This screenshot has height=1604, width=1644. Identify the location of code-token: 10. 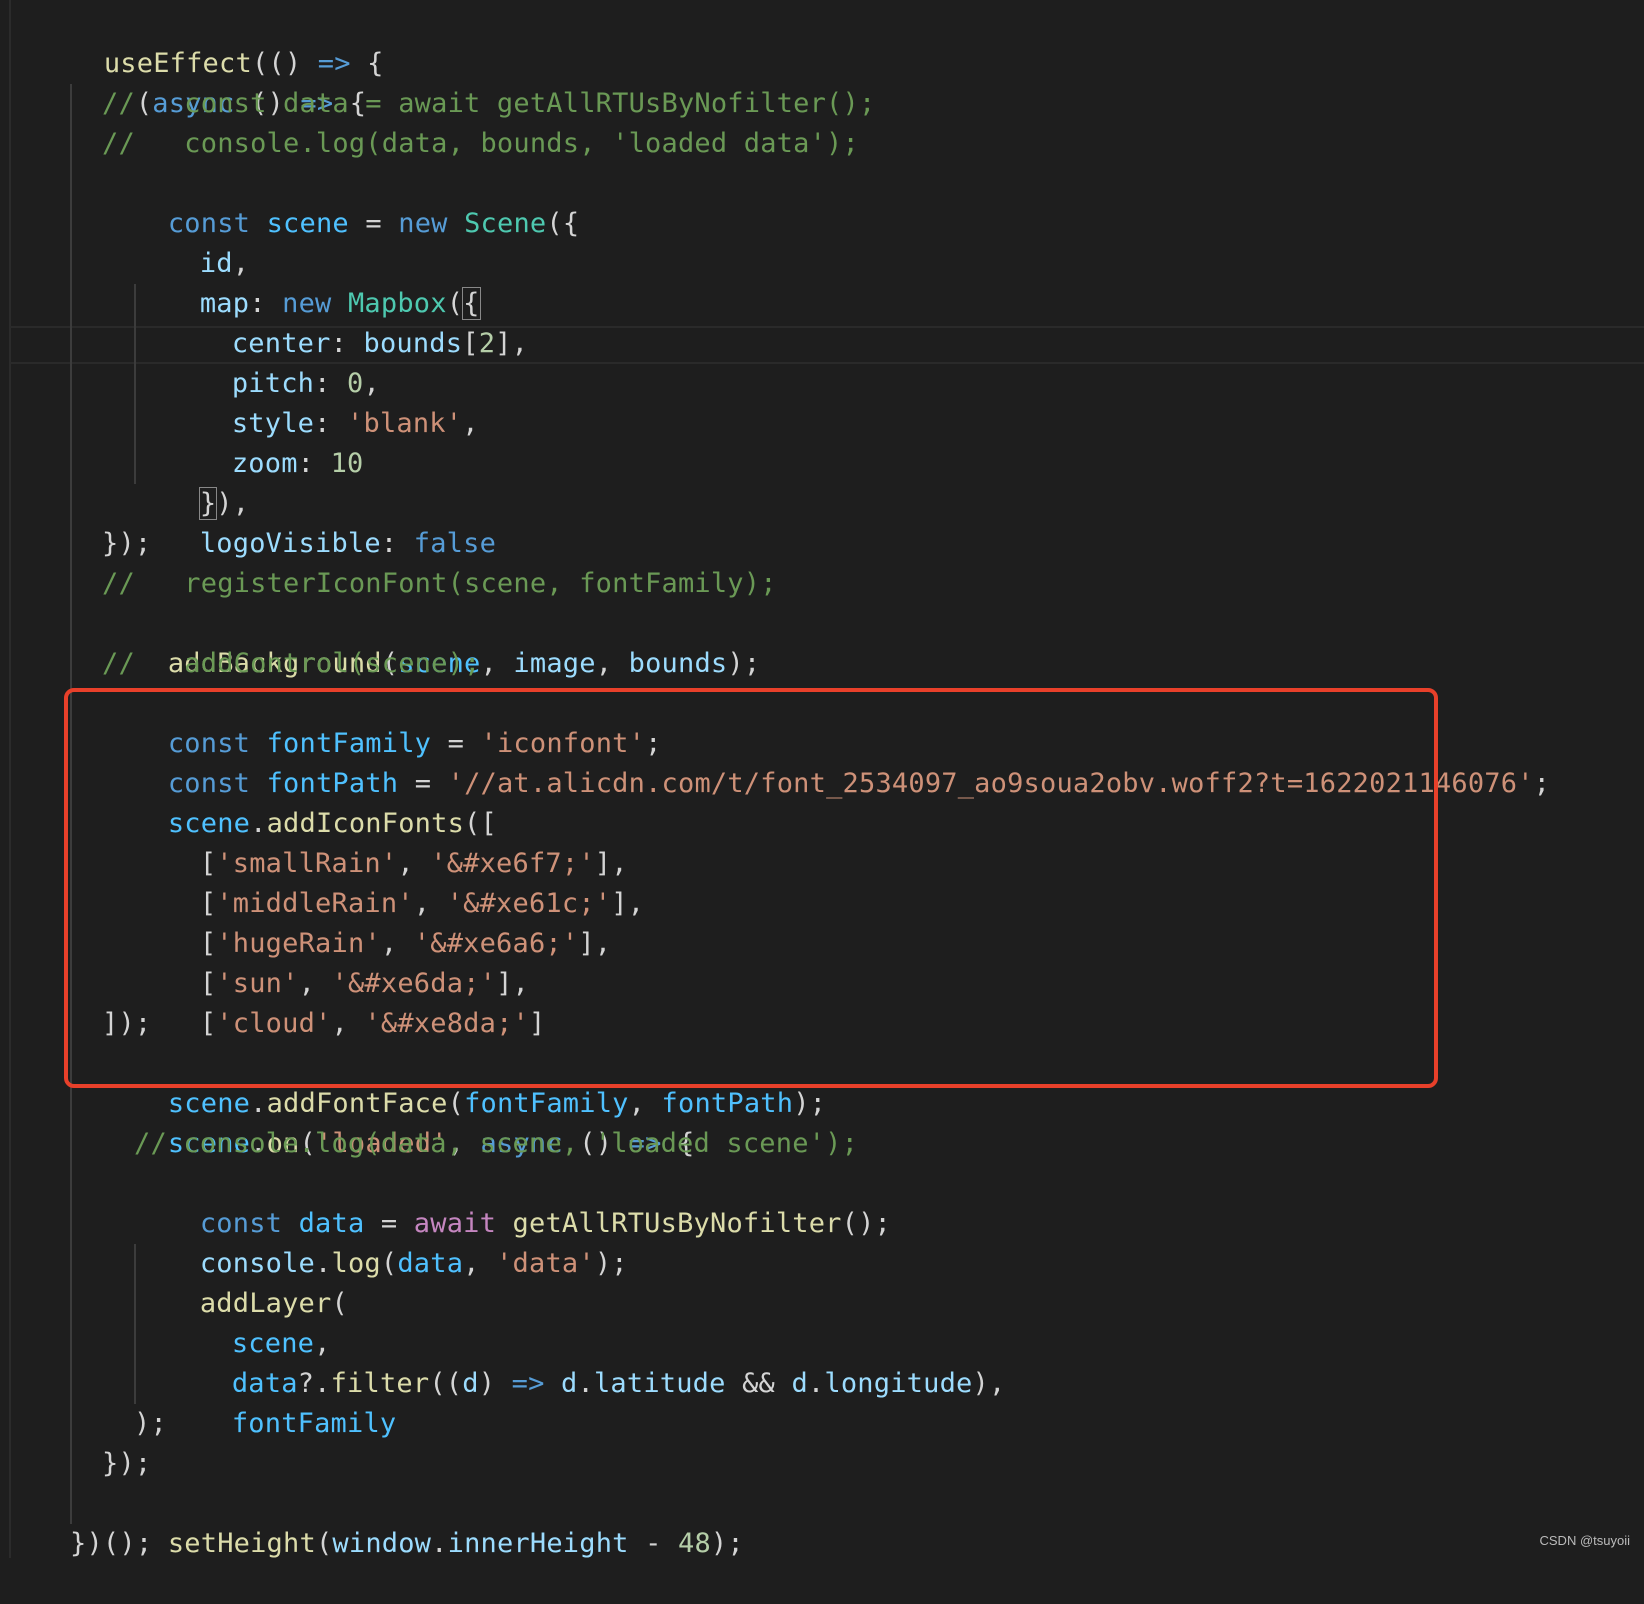
(347, 463).